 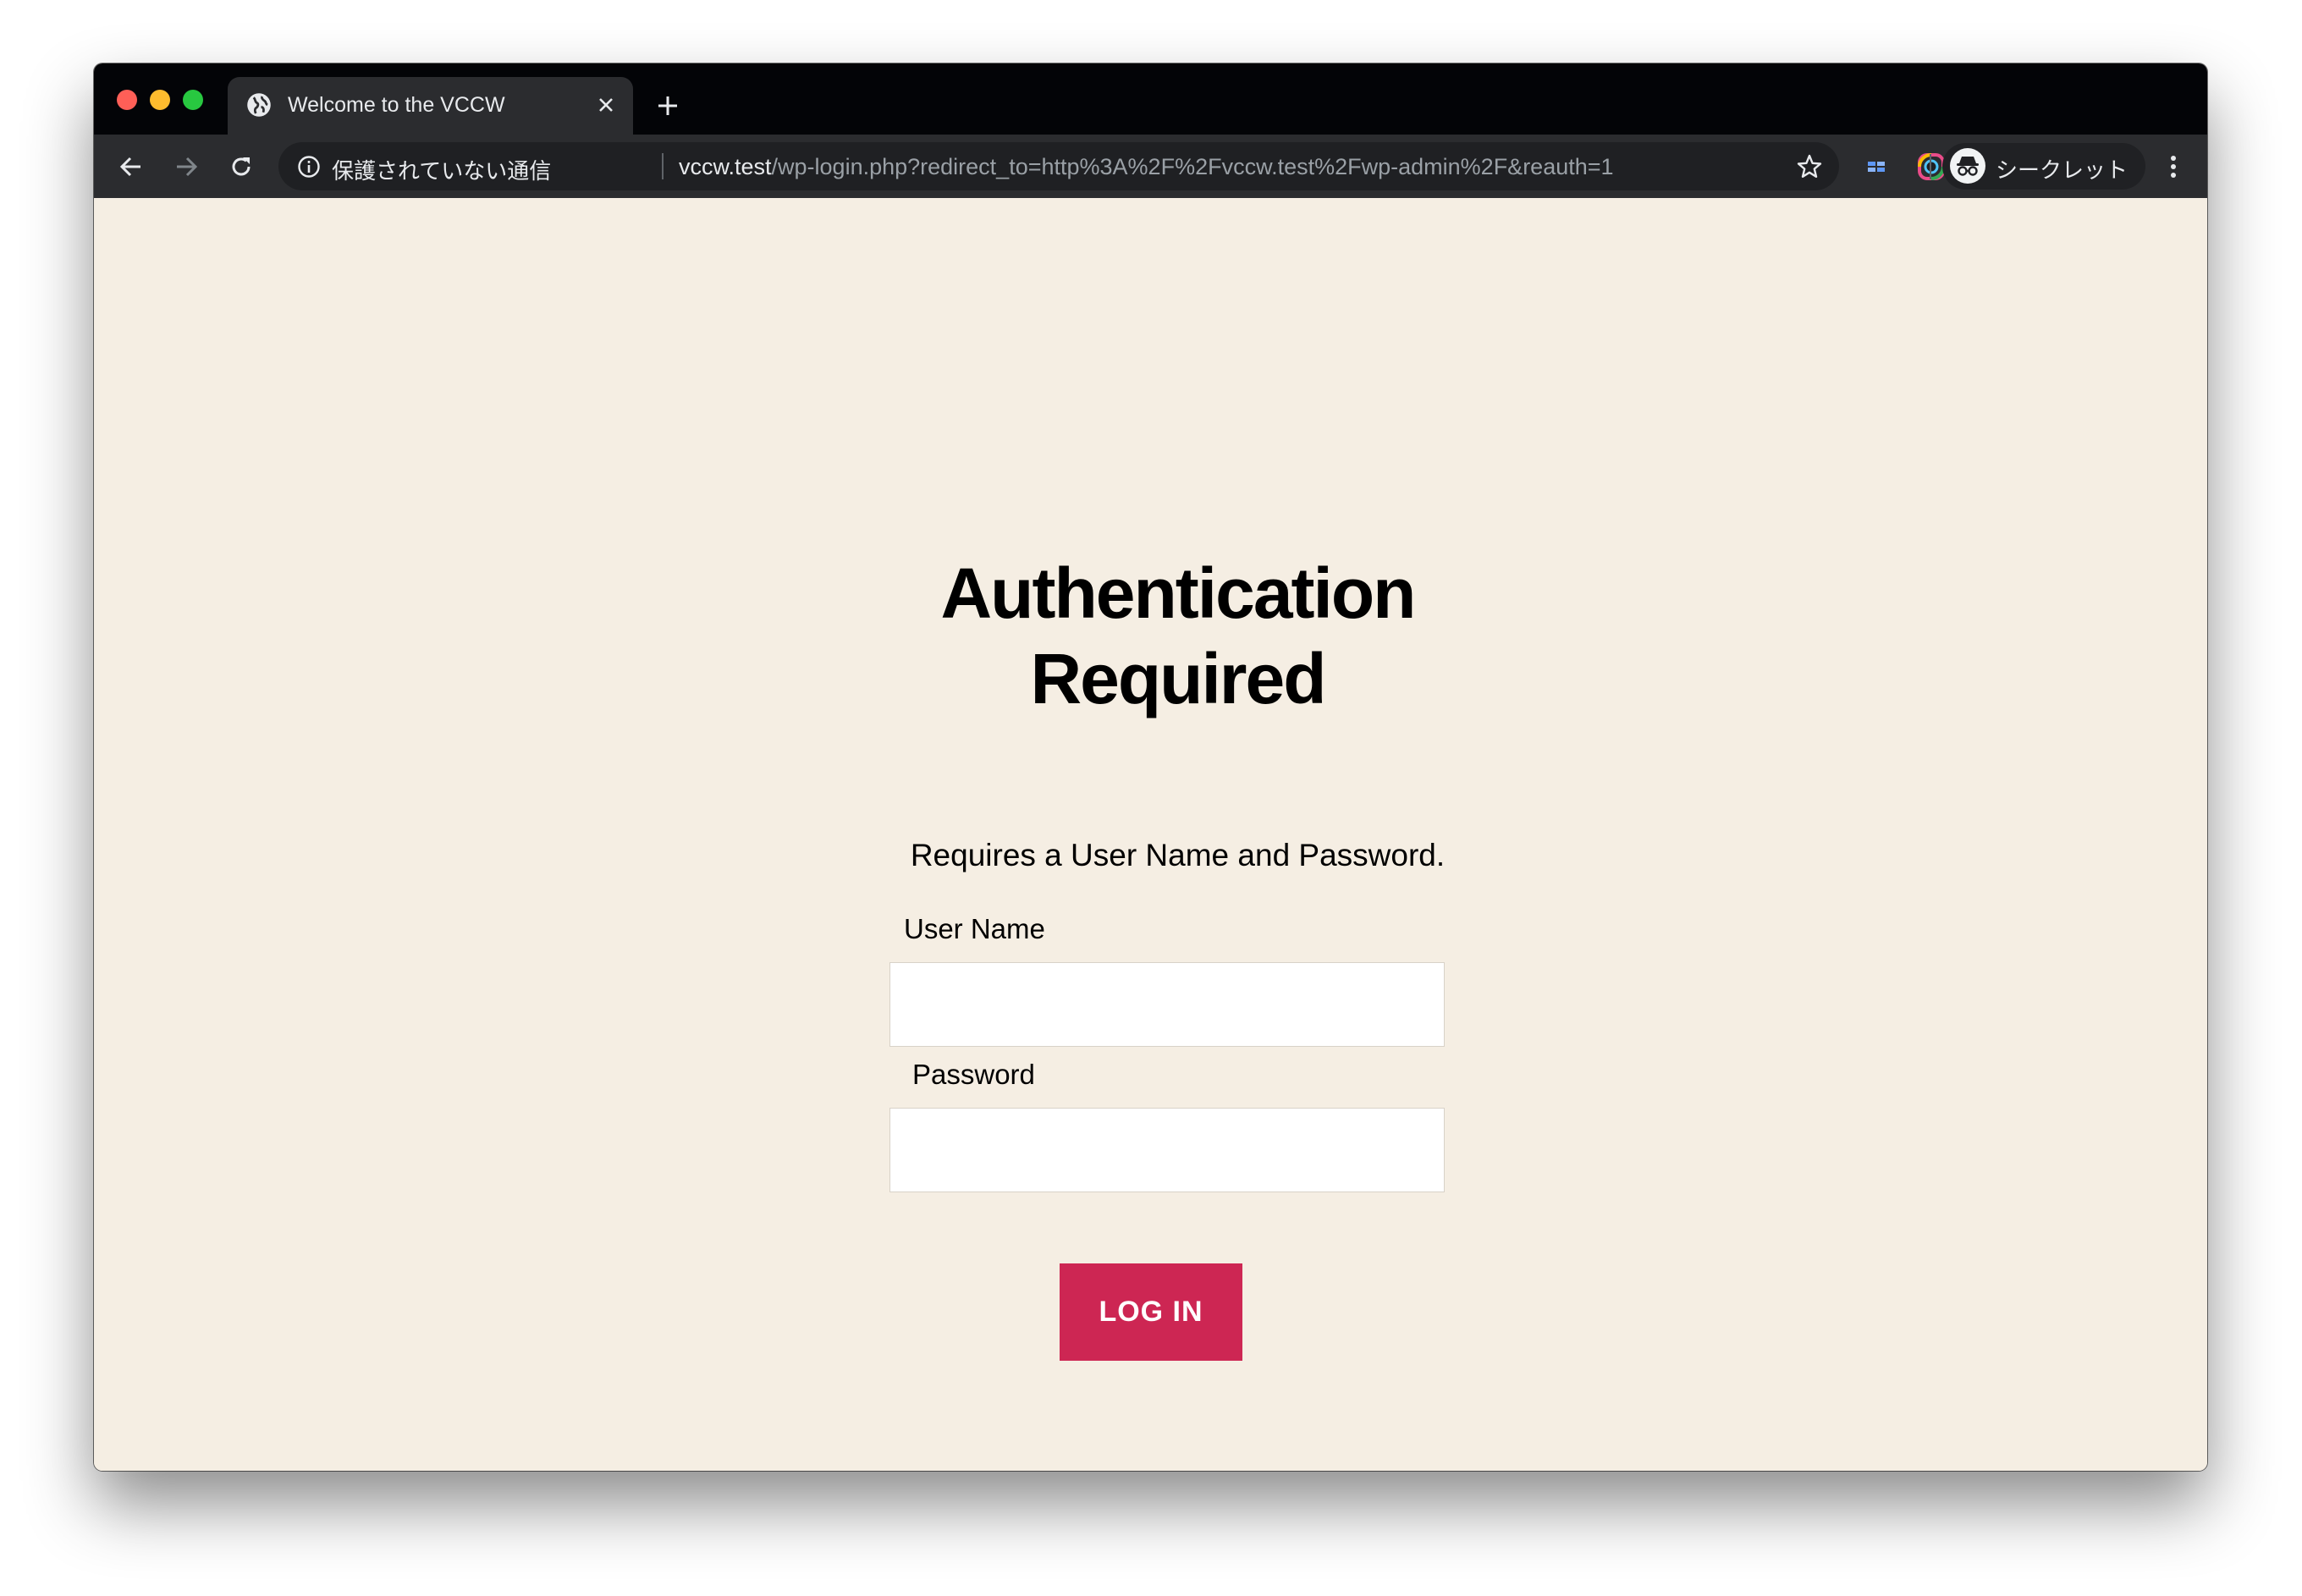 I want to click on reload-button, so click(x=241, y=167).